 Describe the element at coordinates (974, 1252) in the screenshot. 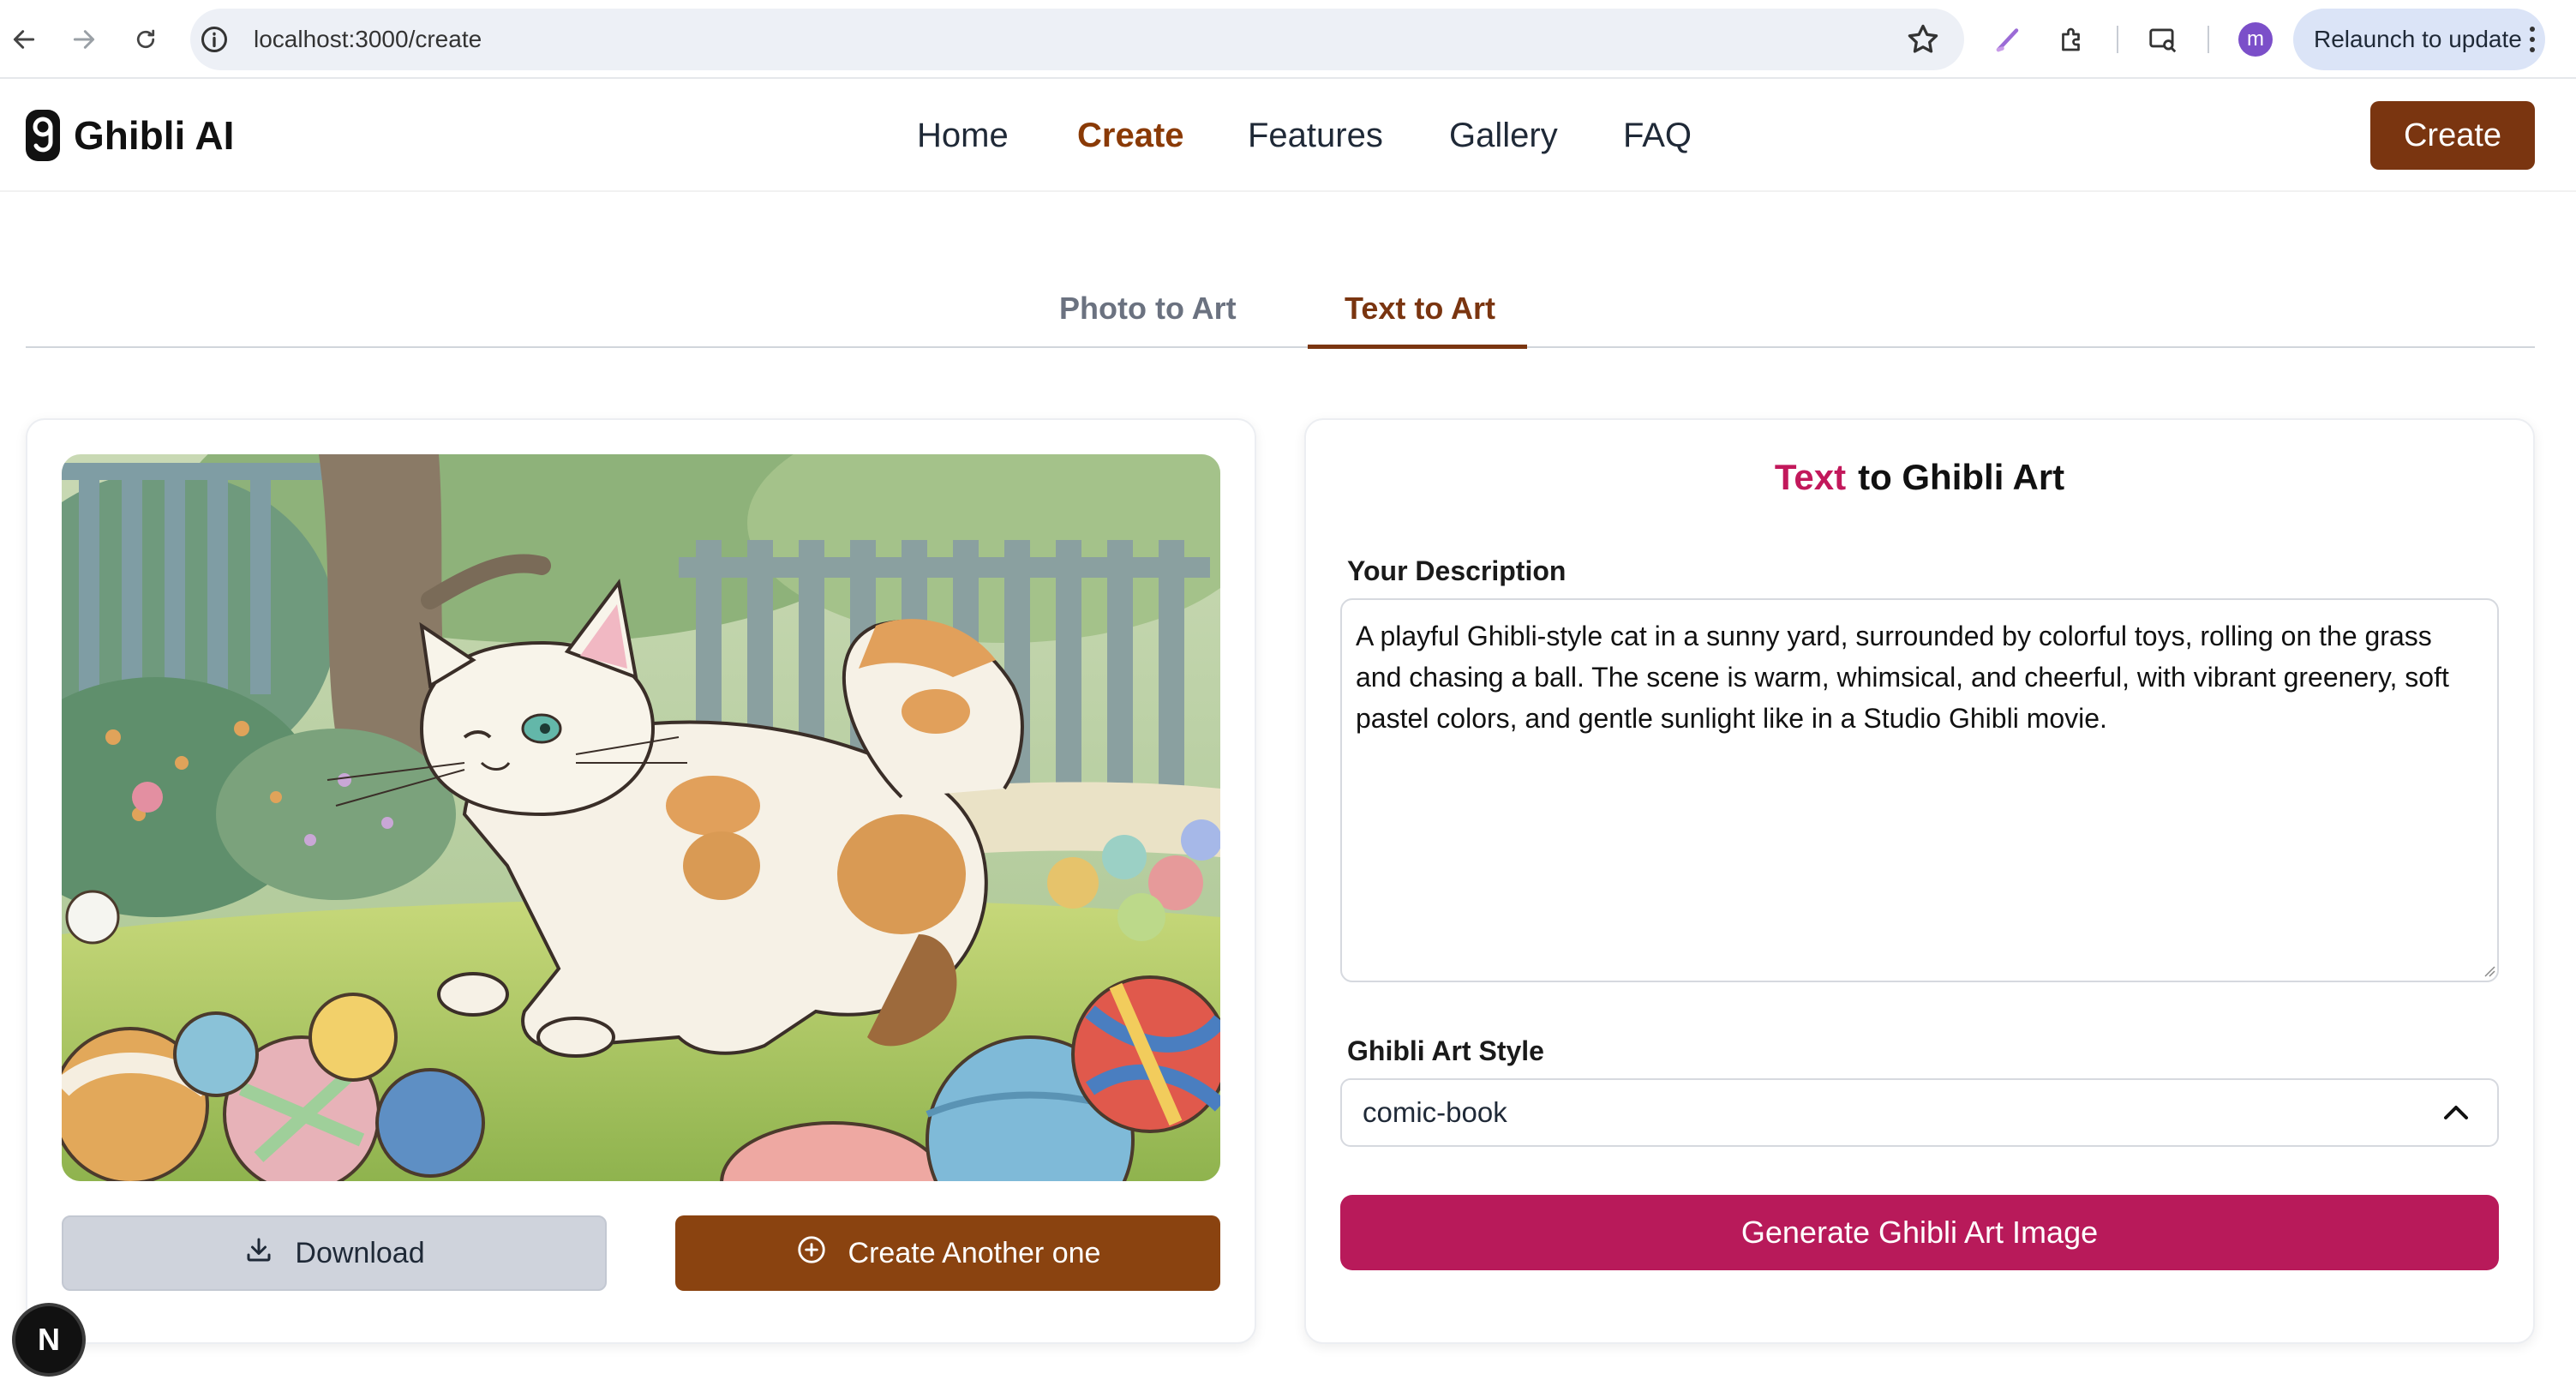

I see `create-another-label: Create Another one` at that location.